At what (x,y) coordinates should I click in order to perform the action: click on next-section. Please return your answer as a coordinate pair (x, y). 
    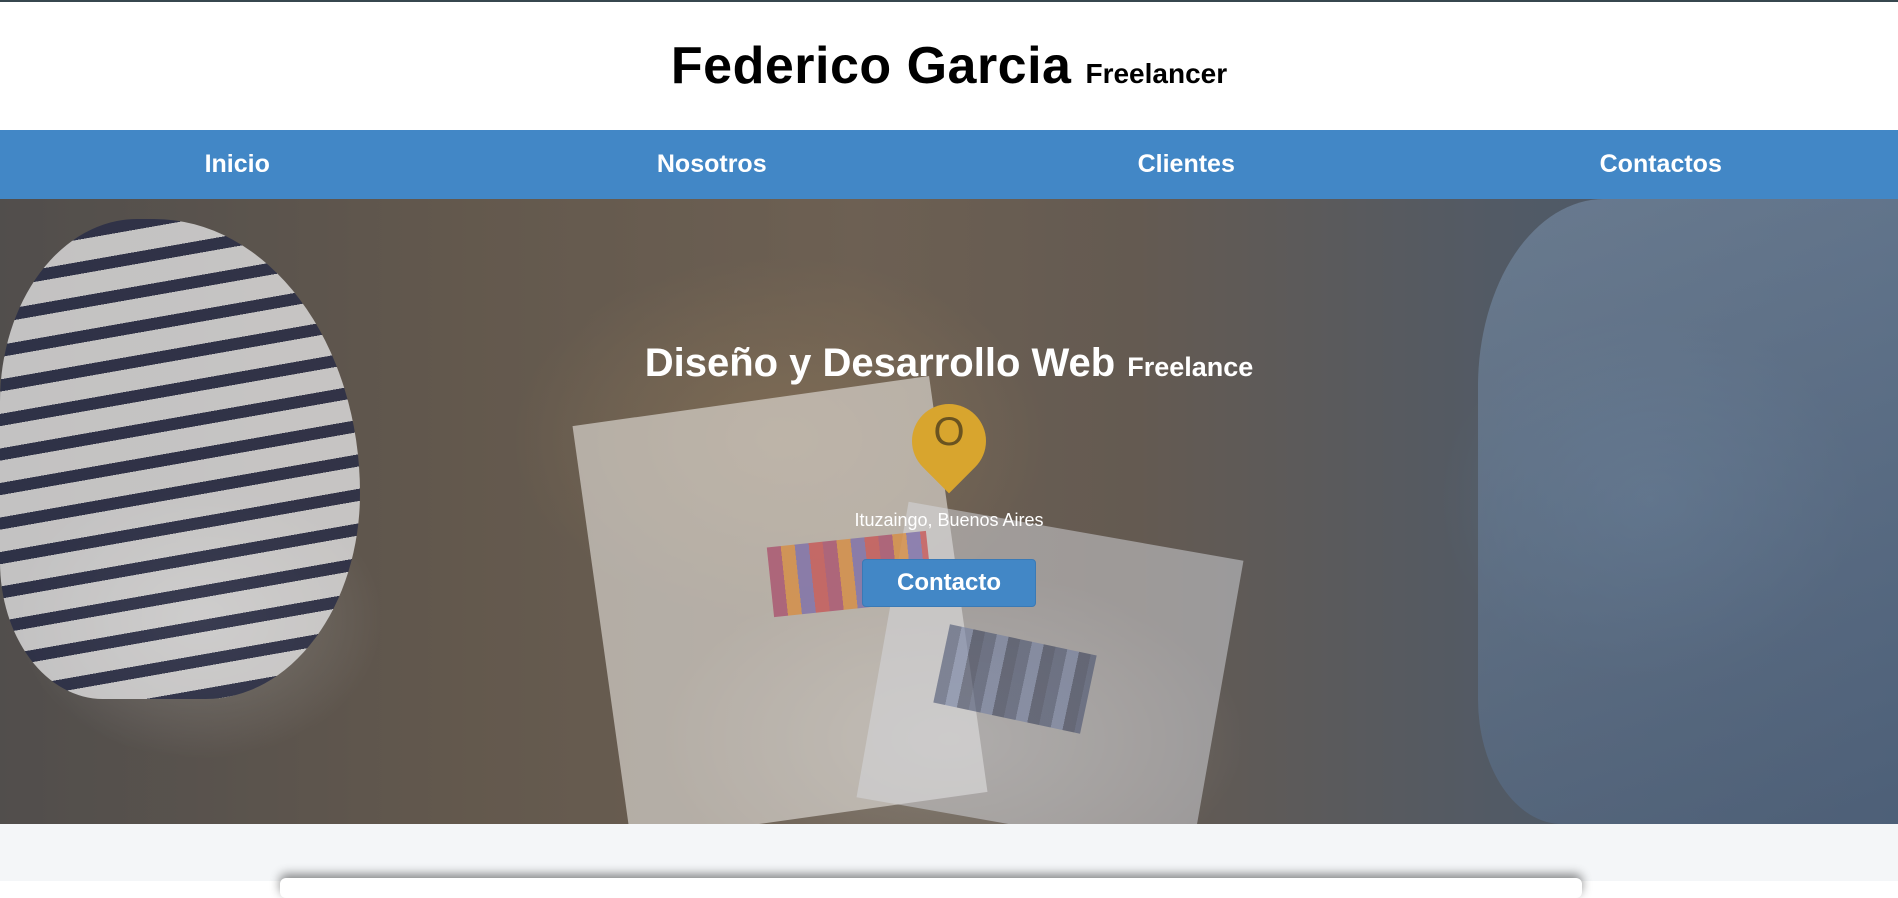
    Looking at the image, I should click on (949, 852).